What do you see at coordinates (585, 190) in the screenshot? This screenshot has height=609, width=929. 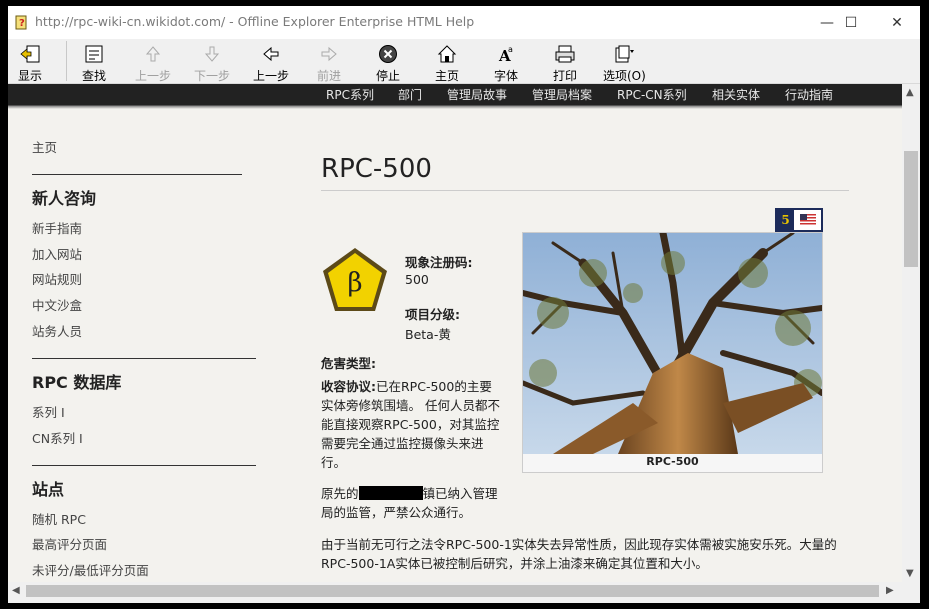 I see `title-divider` at bounding box center [585, 190].